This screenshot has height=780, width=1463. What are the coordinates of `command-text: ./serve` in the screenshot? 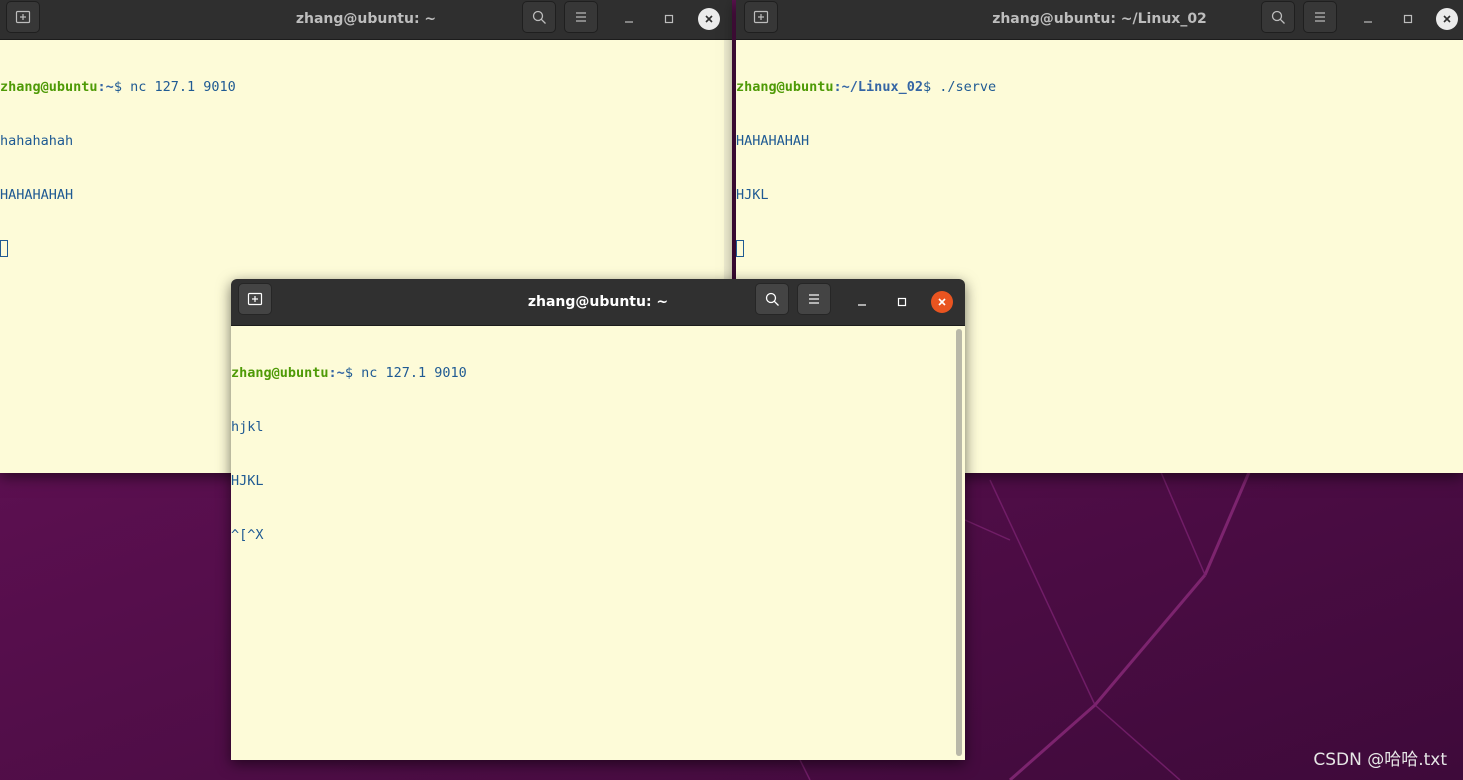 It's located at (968, 87).